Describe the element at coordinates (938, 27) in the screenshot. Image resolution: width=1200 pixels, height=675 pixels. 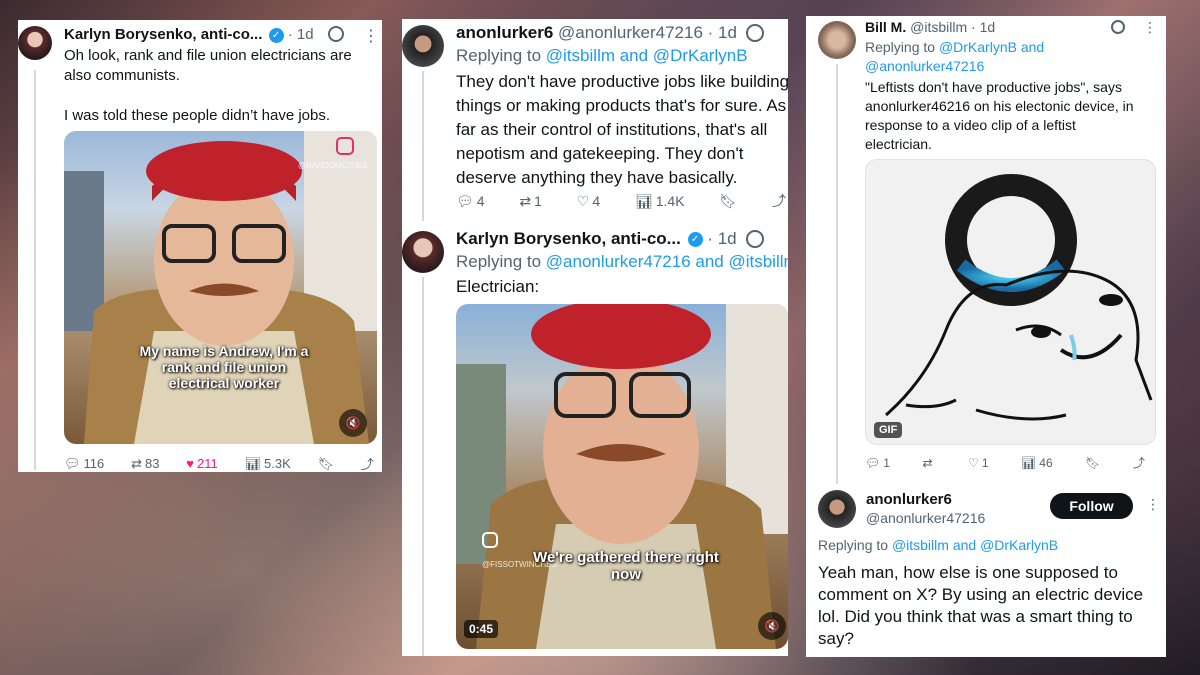
I see `author-handle: @itsbillm` at that location.